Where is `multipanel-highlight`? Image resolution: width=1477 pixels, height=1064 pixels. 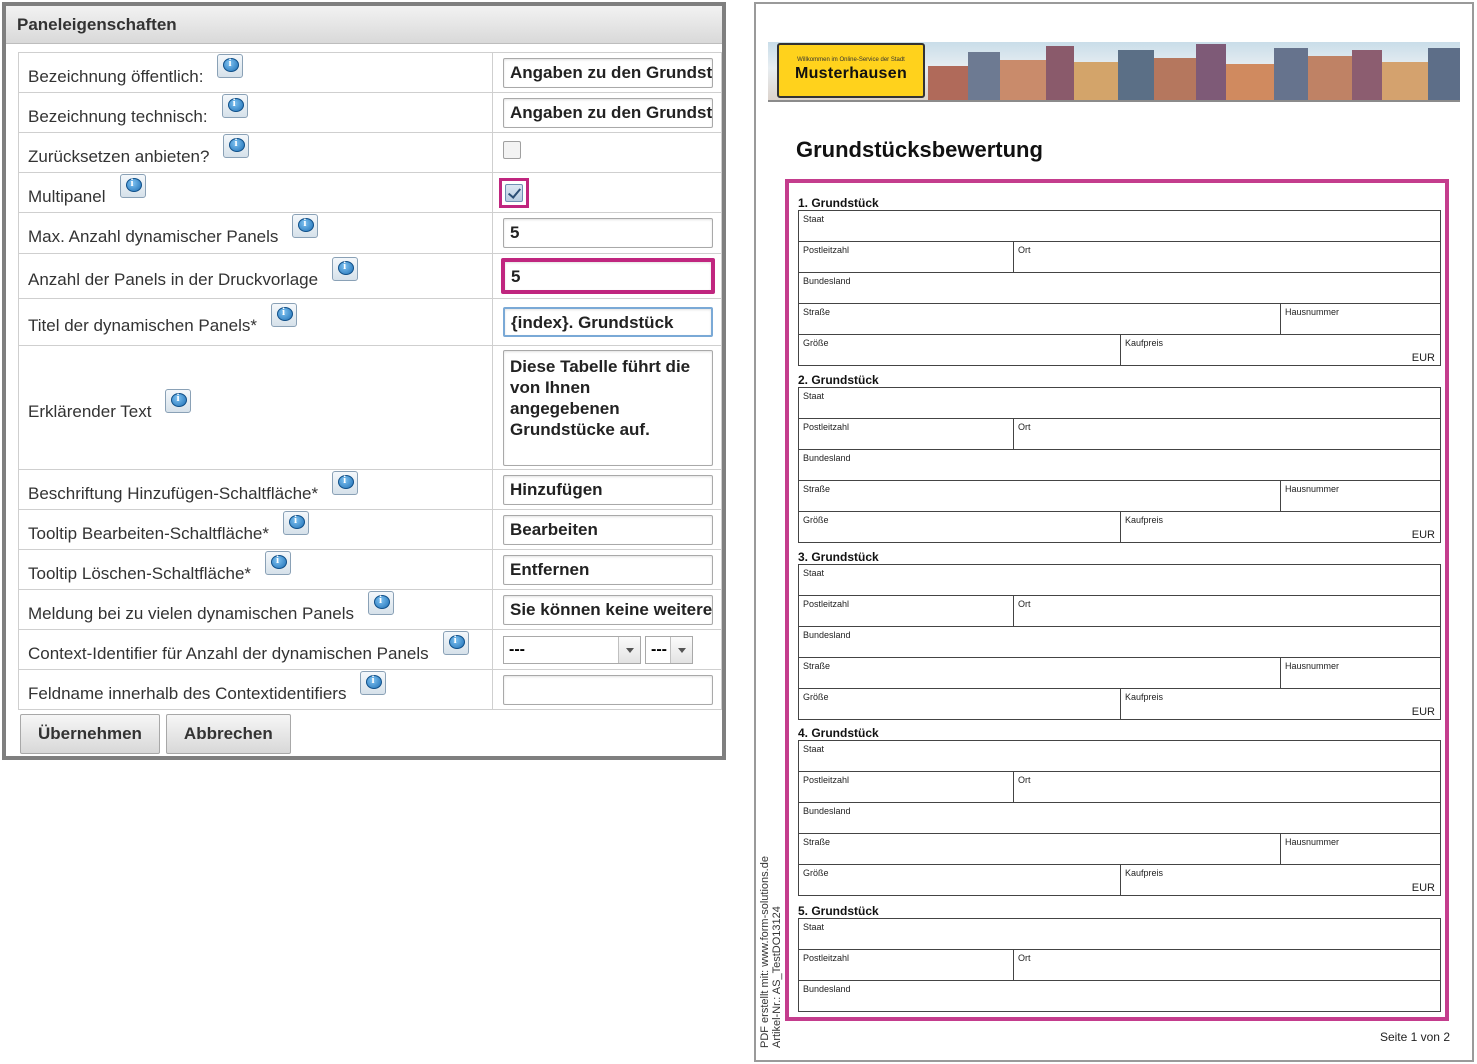
multipanel-highlight is located at coordinates (514, 192).